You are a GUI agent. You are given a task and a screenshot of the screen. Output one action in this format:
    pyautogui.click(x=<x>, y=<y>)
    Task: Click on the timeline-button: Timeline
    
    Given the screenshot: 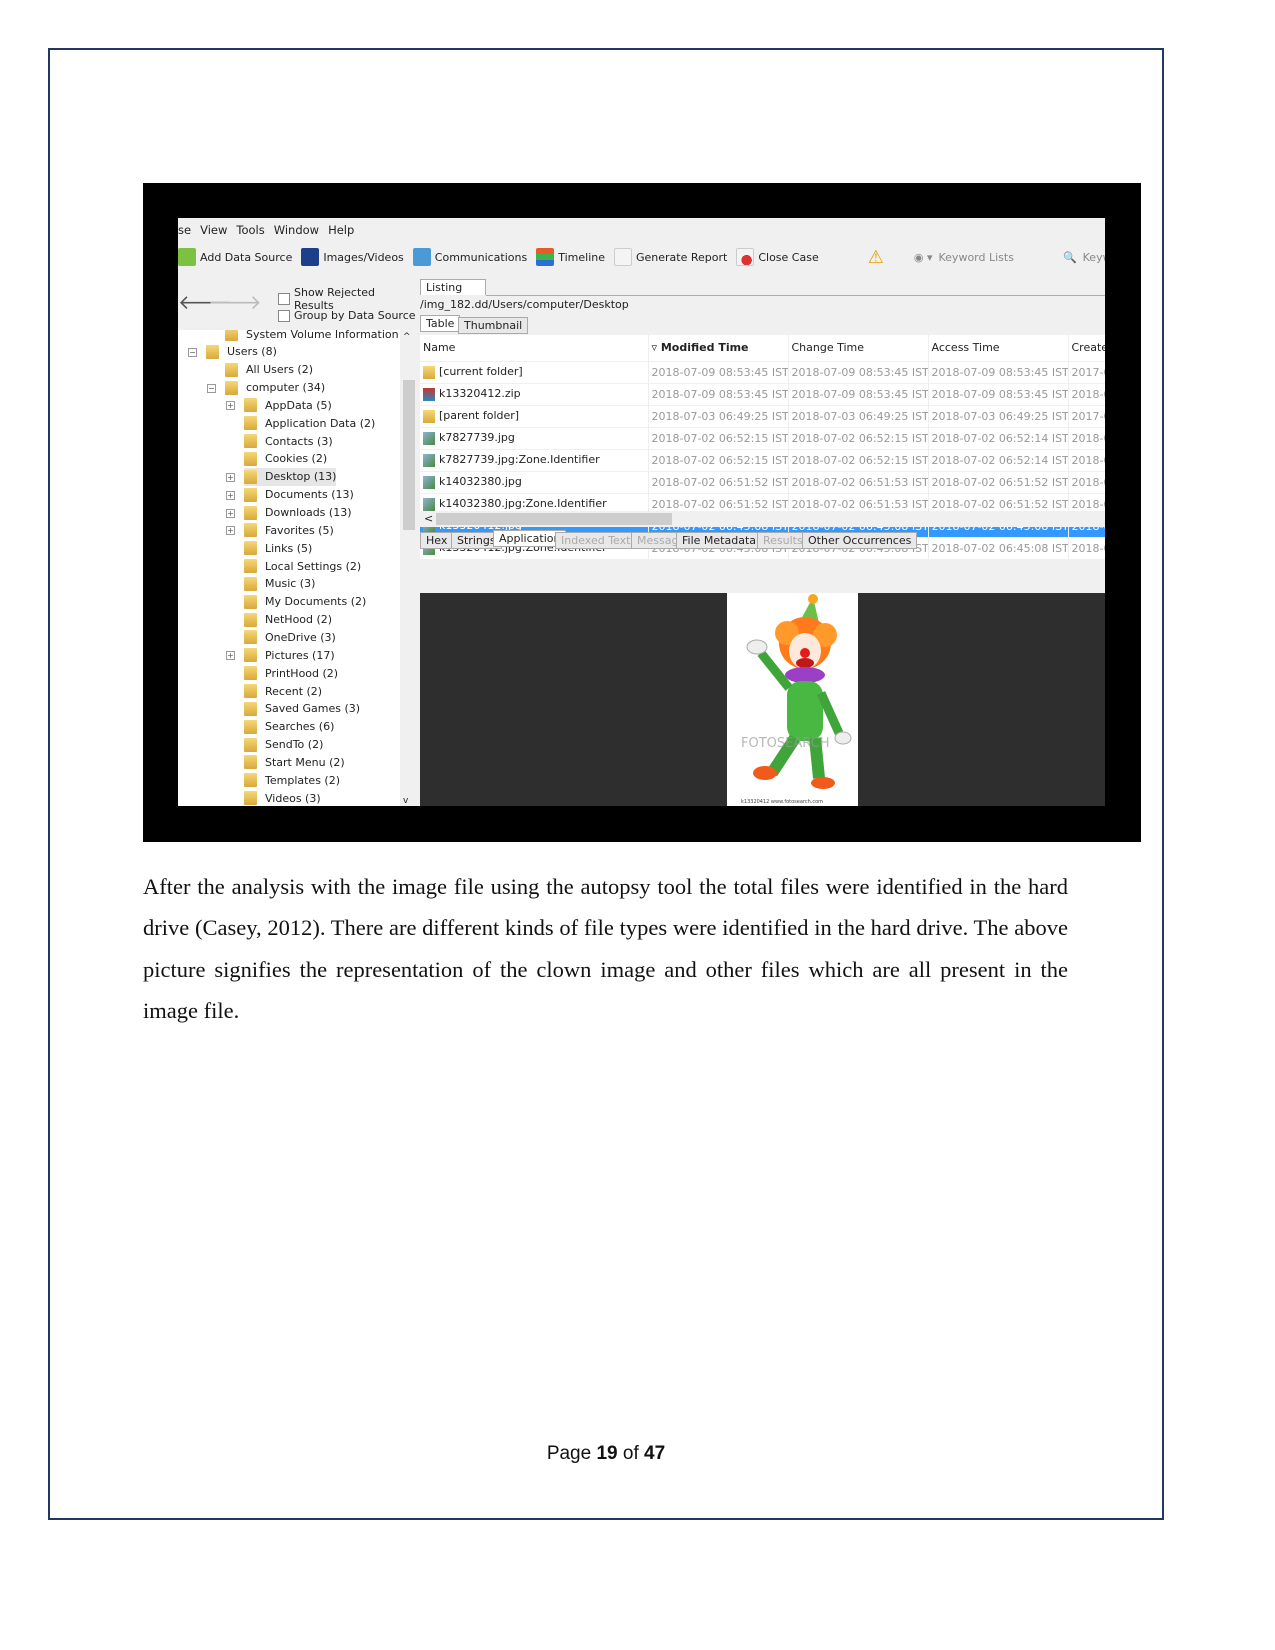 What is the action you would take?
    pyautogui.click(x=570, y=257)
    